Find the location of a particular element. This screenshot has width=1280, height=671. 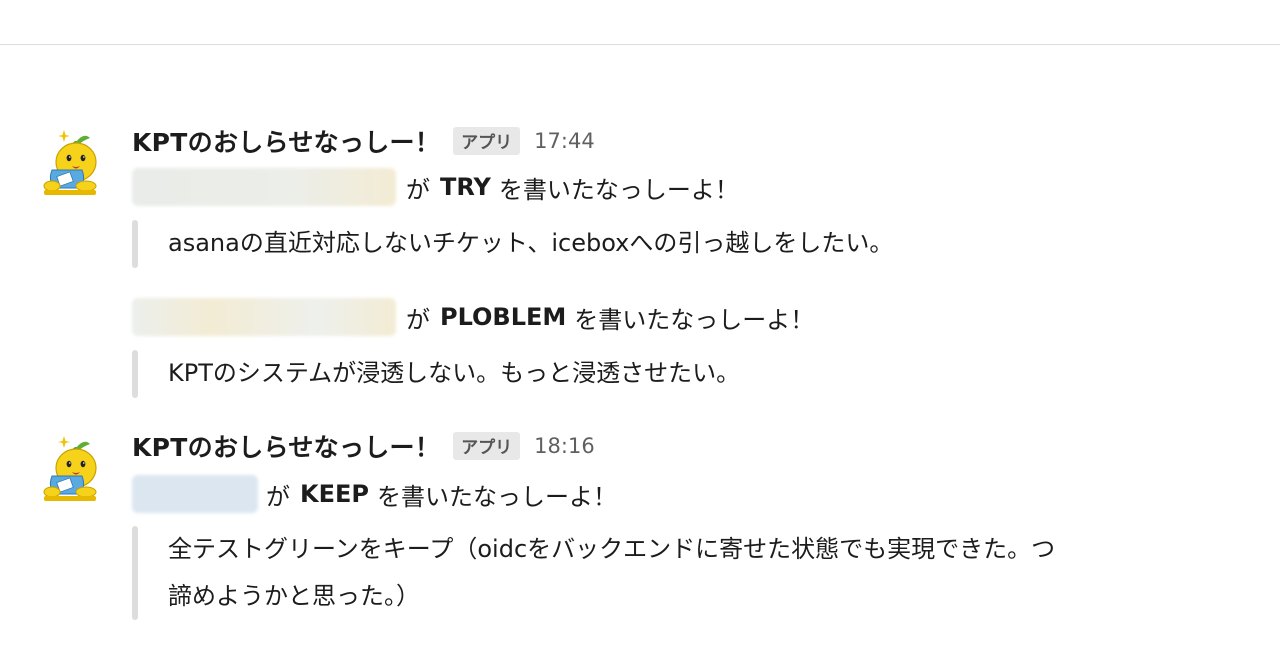

quote-block: KPTのシステムが浸透しない。もっと浸透させたい。 is located at coordinates (706, 374).